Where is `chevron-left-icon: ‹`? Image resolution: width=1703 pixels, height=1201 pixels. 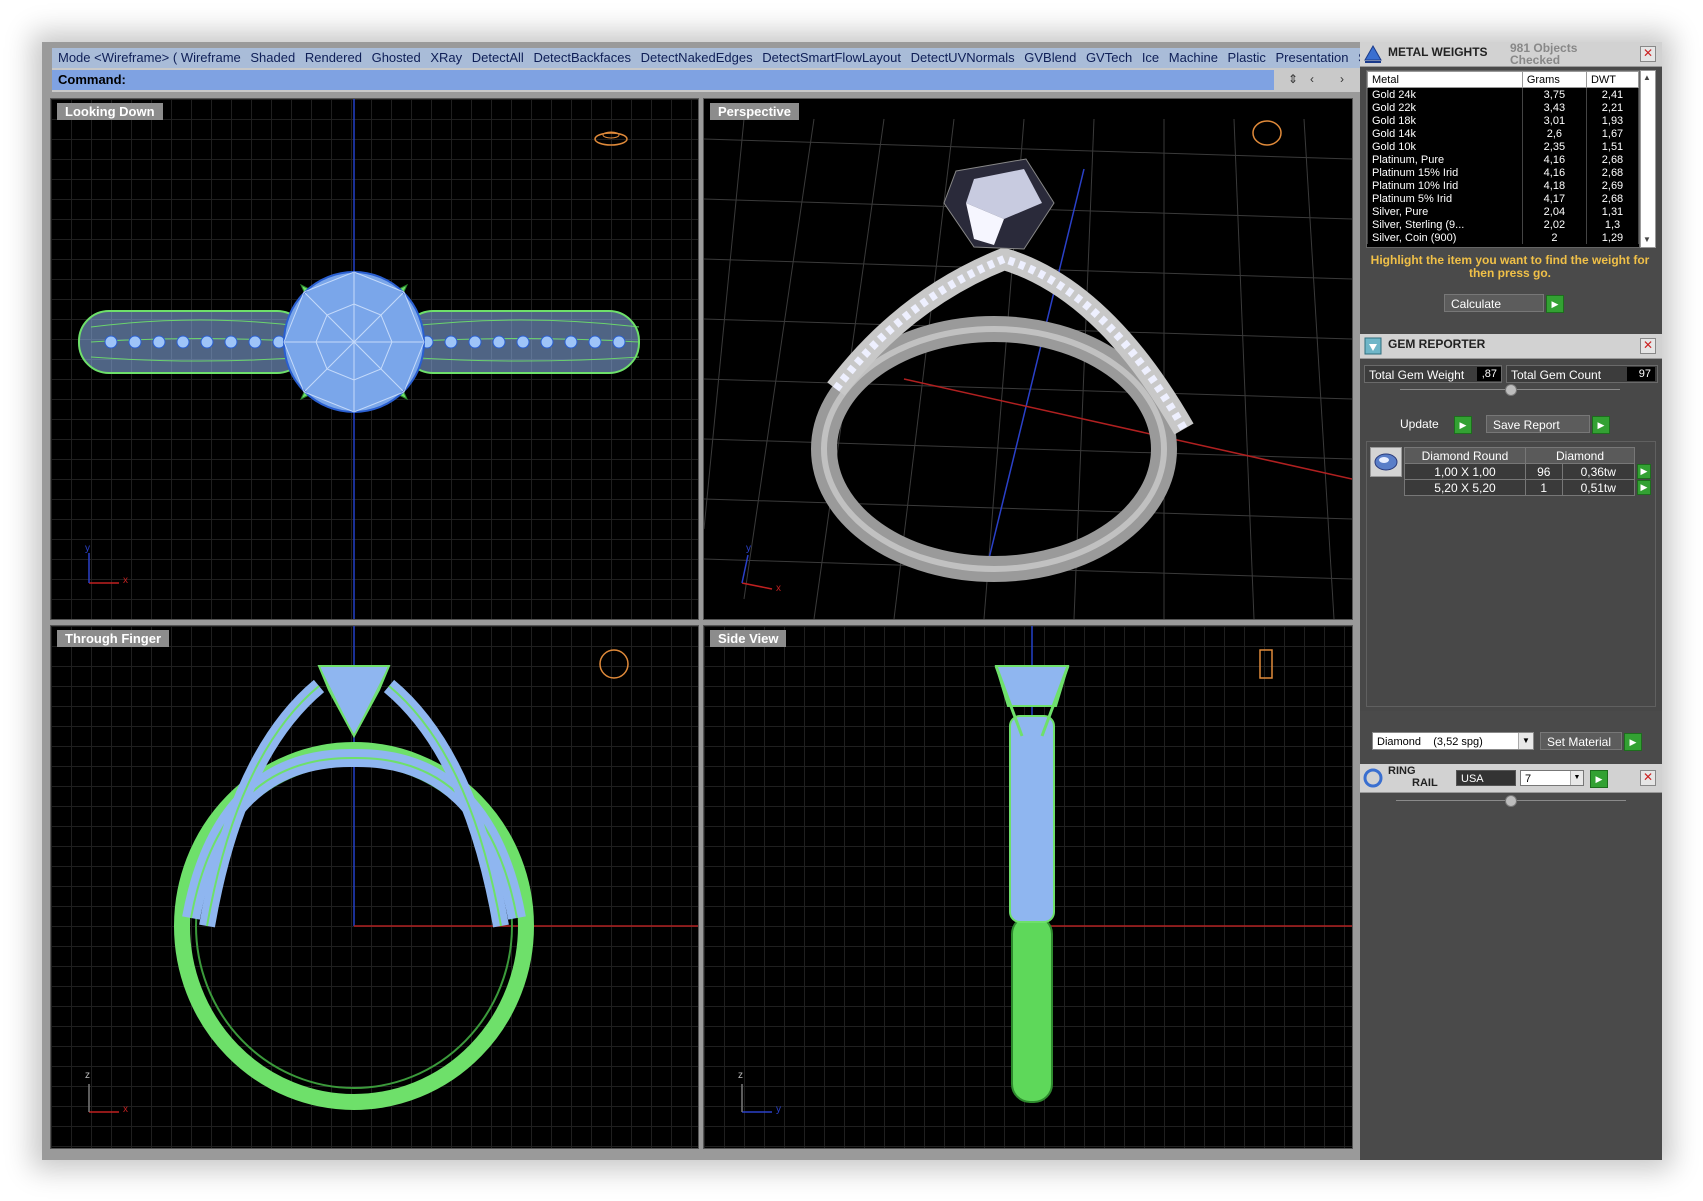 chevron-left-icon: ‹ is located at coordinates (1312, 79).